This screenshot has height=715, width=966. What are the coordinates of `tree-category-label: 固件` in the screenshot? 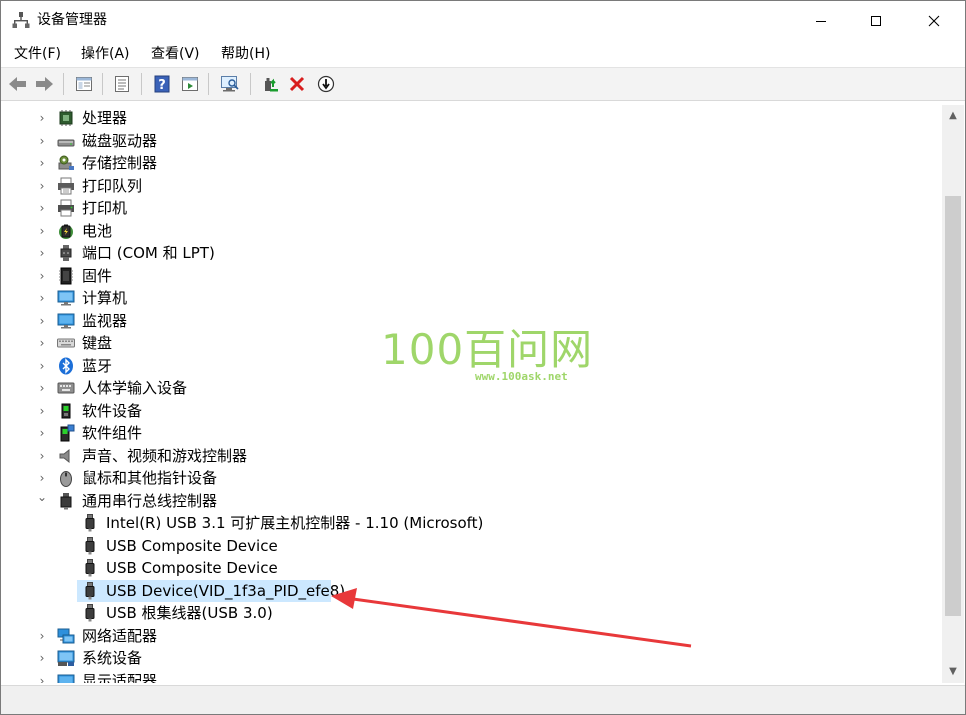 It's located at (97, 276).